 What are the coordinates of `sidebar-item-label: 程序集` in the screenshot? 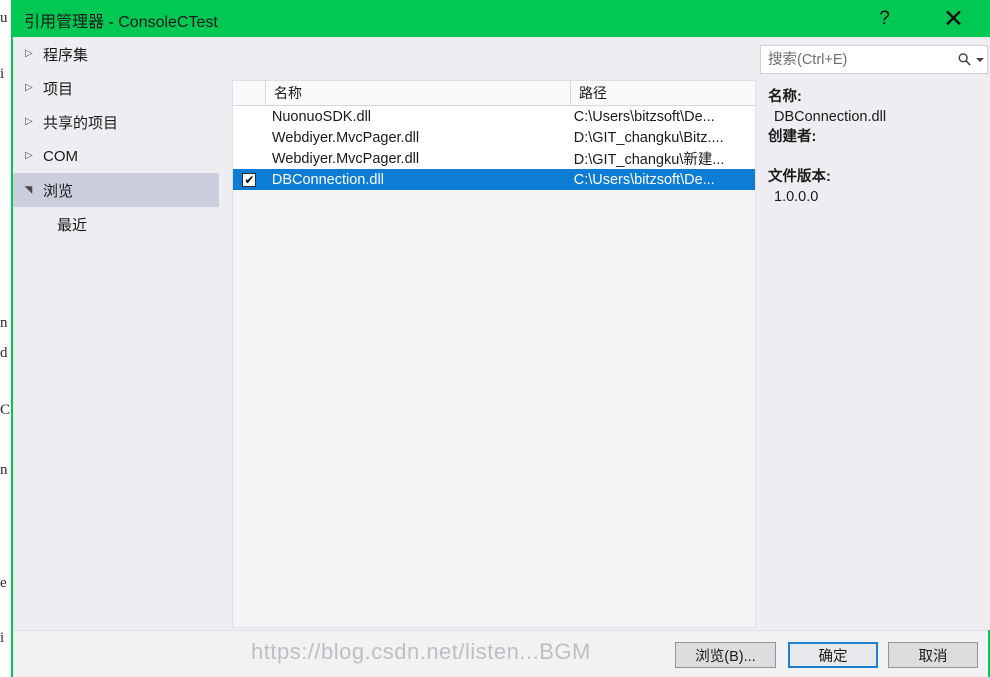 It's located at (66, 55).